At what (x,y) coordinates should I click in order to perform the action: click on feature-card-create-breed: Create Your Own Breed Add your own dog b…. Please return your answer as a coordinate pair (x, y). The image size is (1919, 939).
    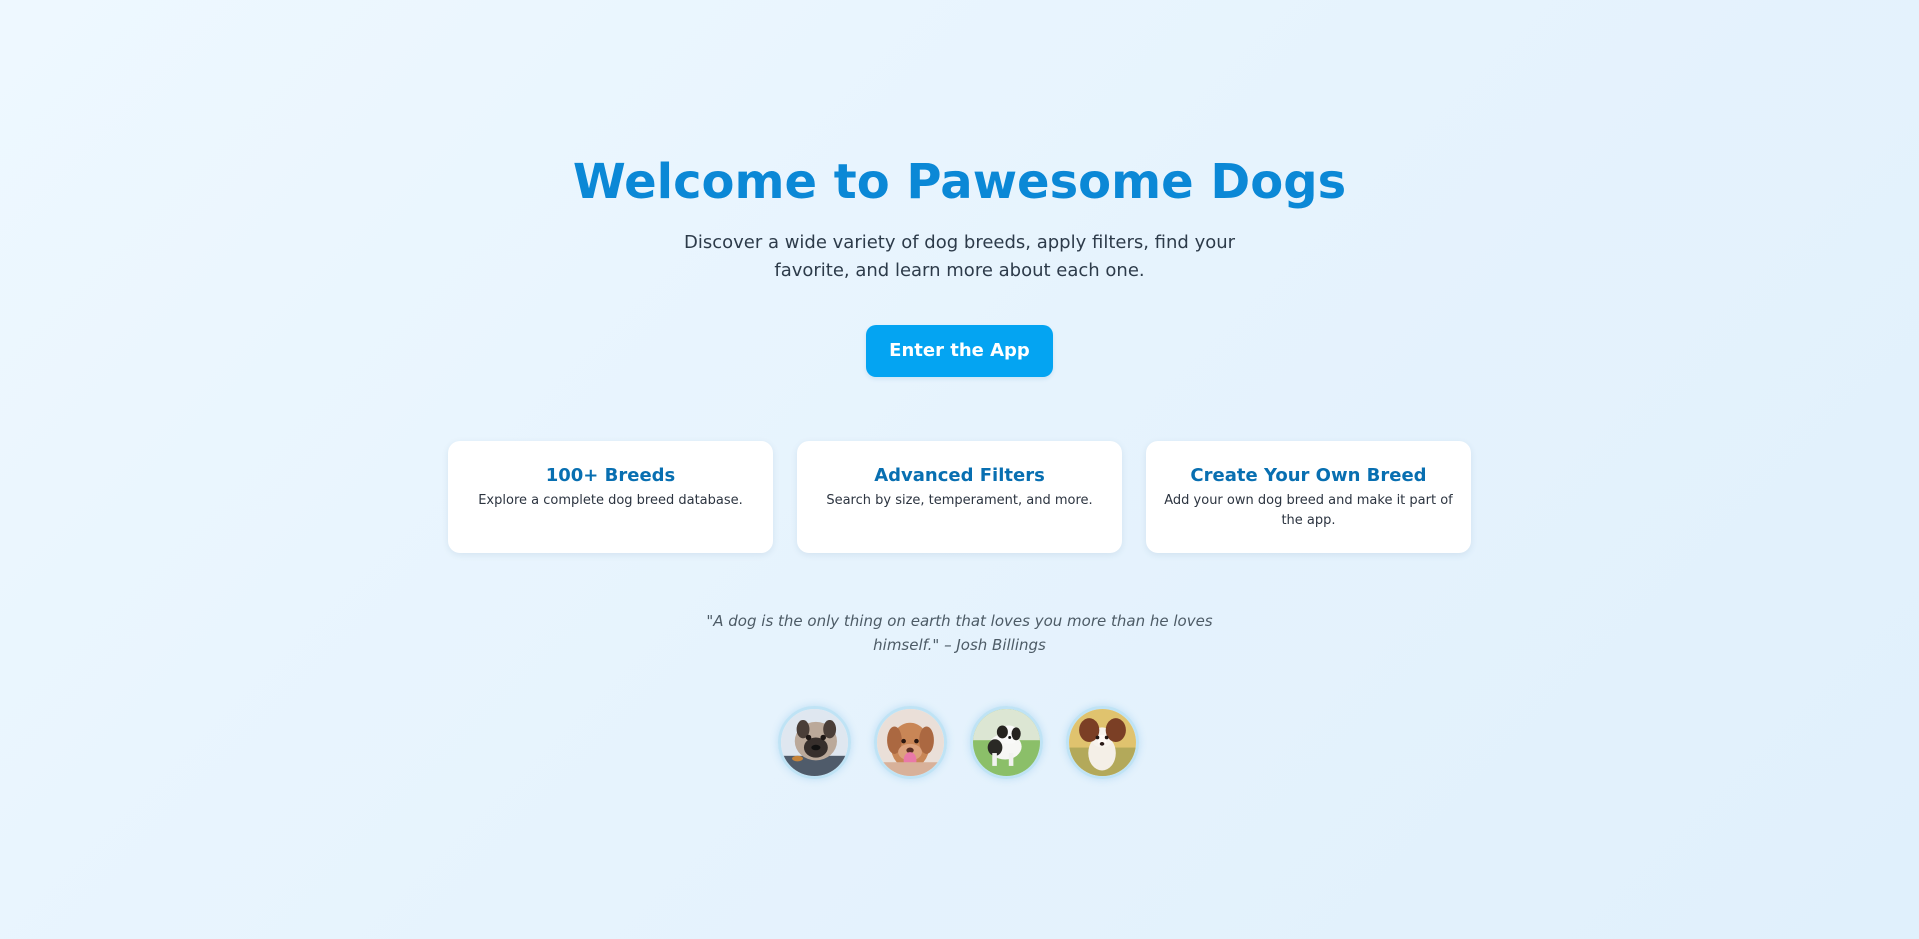
    Looking at the image, I should click on (1308, 497).